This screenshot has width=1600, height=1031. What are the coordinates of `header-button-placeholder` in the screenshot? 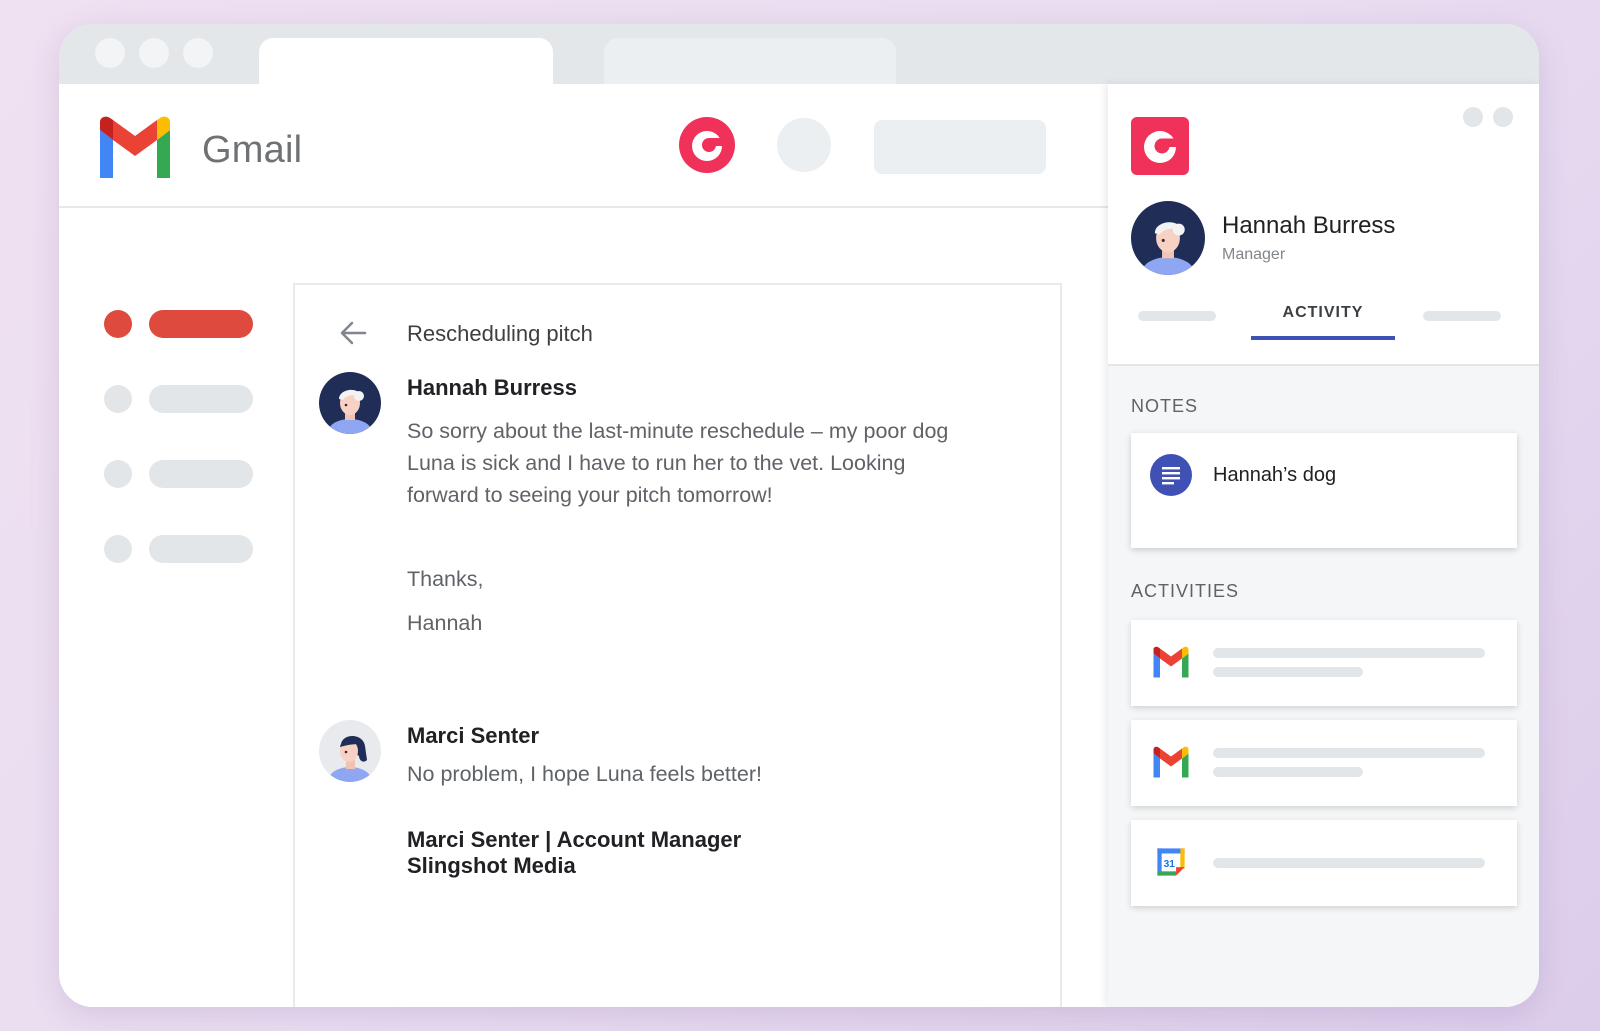 It's located at (960, 147).